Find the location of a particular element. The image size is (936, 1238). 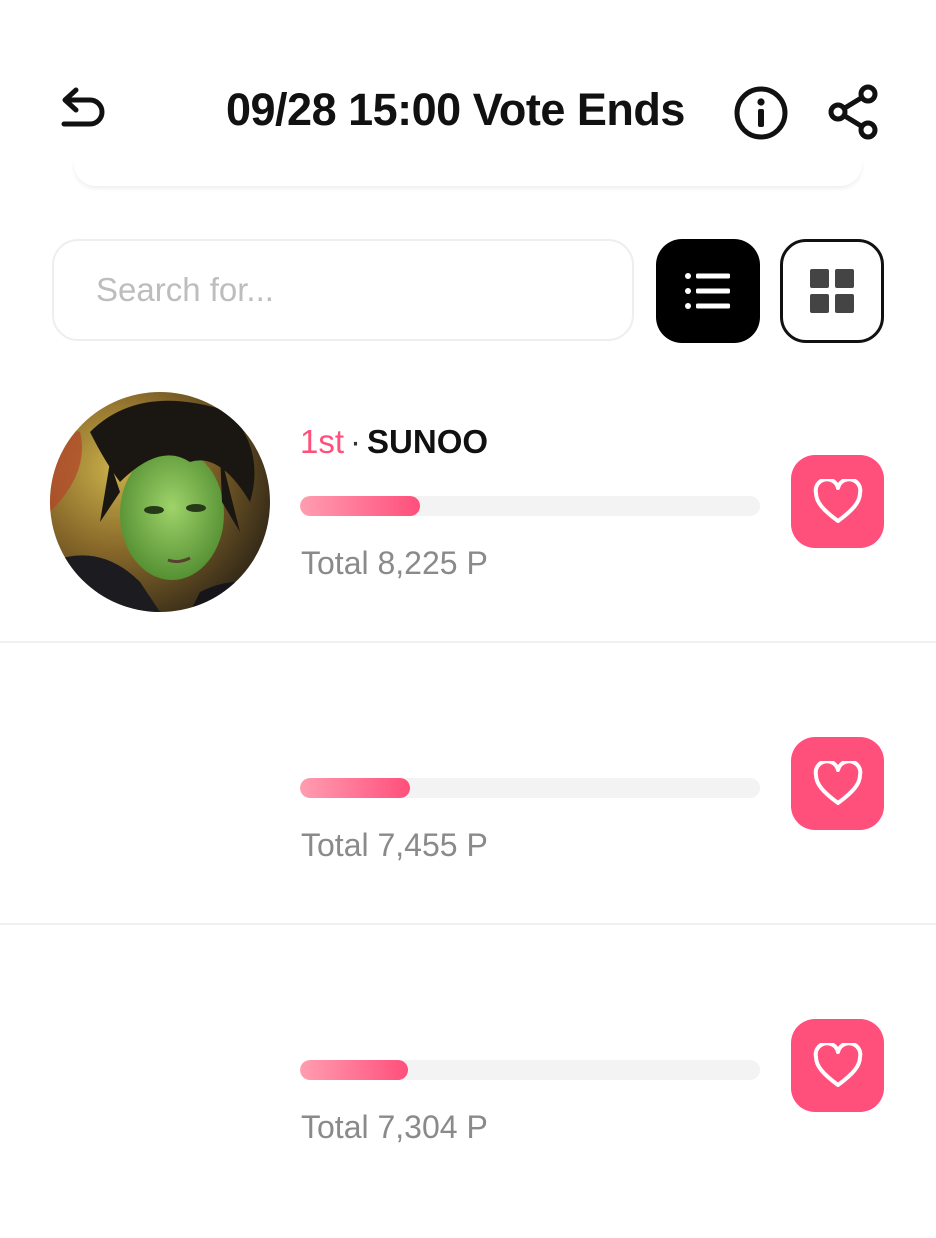

candidate-name: SUNOO is located at coordinates (428, 441).